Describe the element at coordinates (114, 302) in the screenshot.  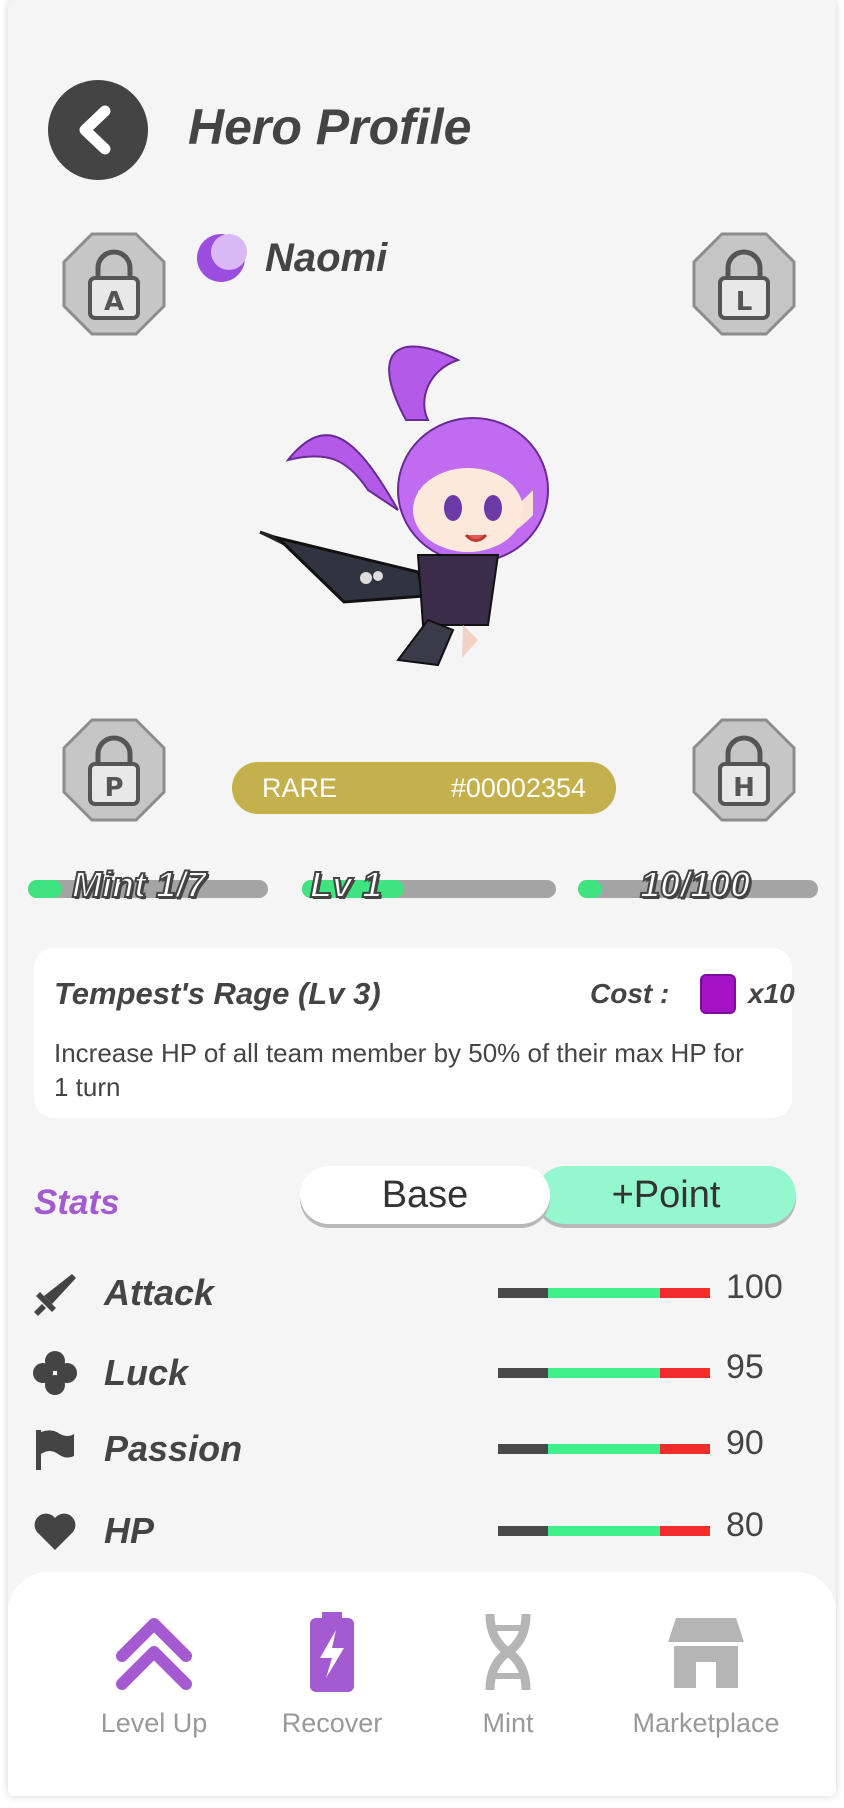
I see `svg-text: A` at that location.